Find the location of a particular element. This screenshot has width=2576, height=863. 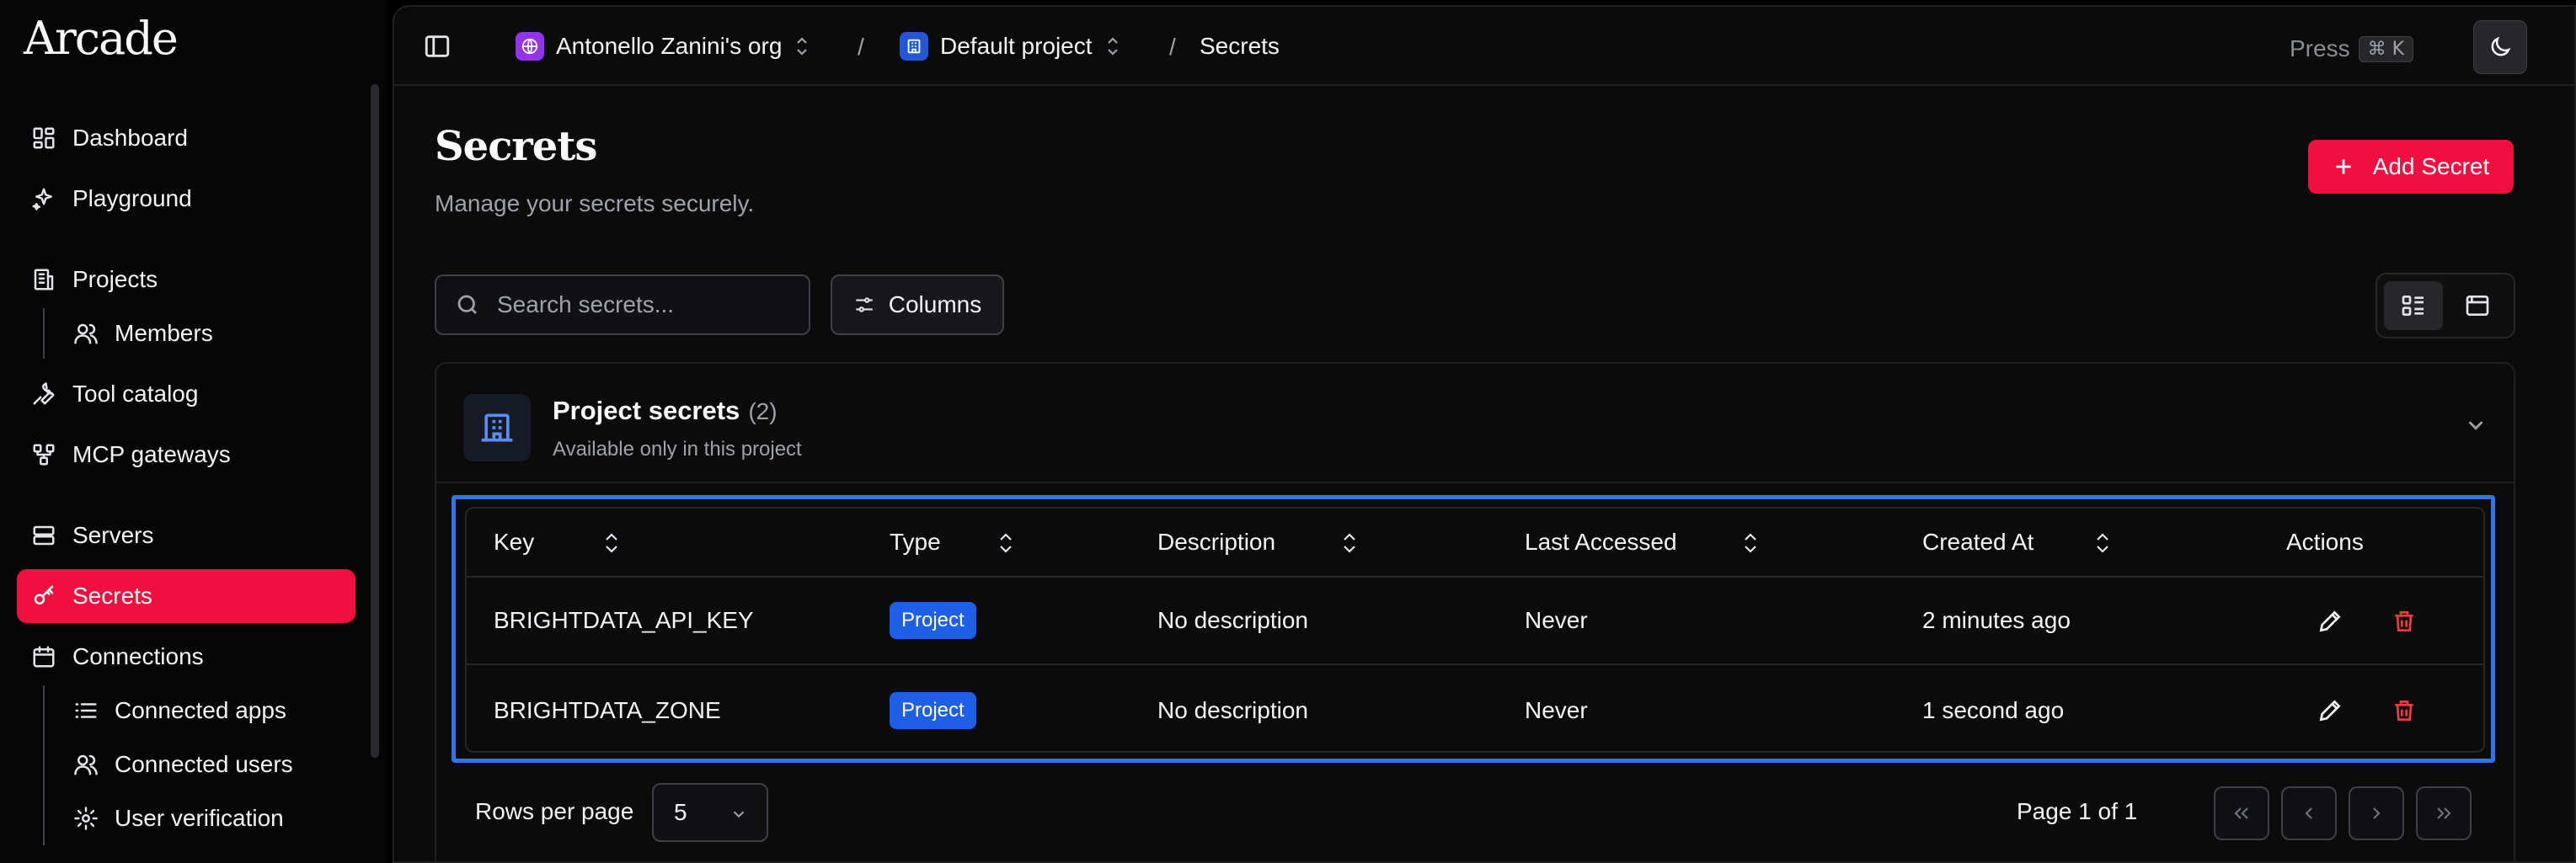

column-header-last-accessed: Last Accessed is located at coordinates (1659, 542).